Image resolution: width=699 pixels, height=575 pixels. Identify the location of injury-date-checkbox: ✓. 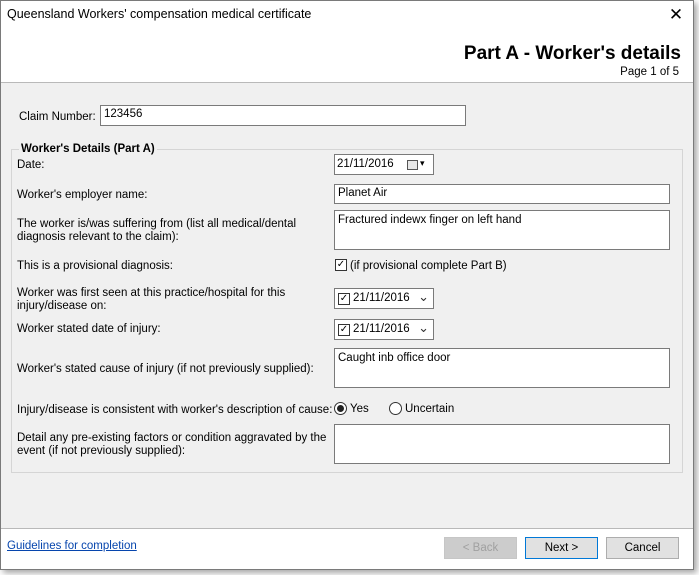
(344, 330).